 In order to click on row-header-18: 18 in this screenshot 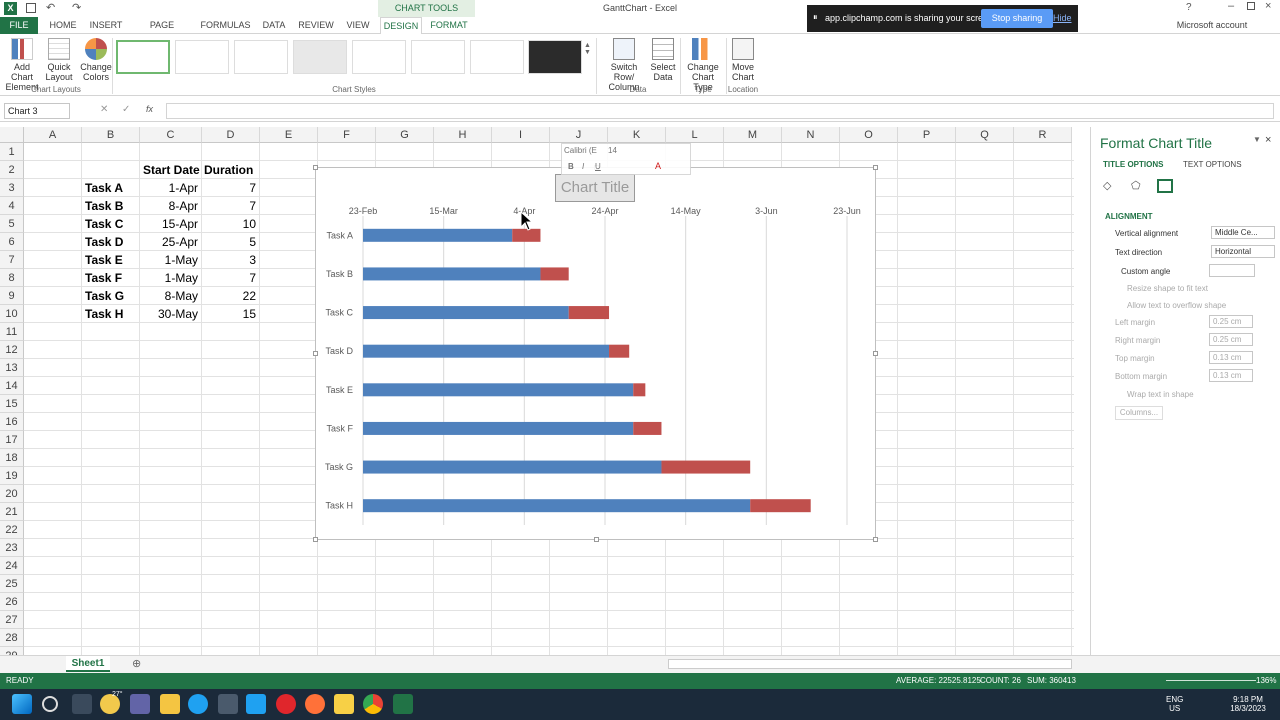, I will do `click(12, 458)`.